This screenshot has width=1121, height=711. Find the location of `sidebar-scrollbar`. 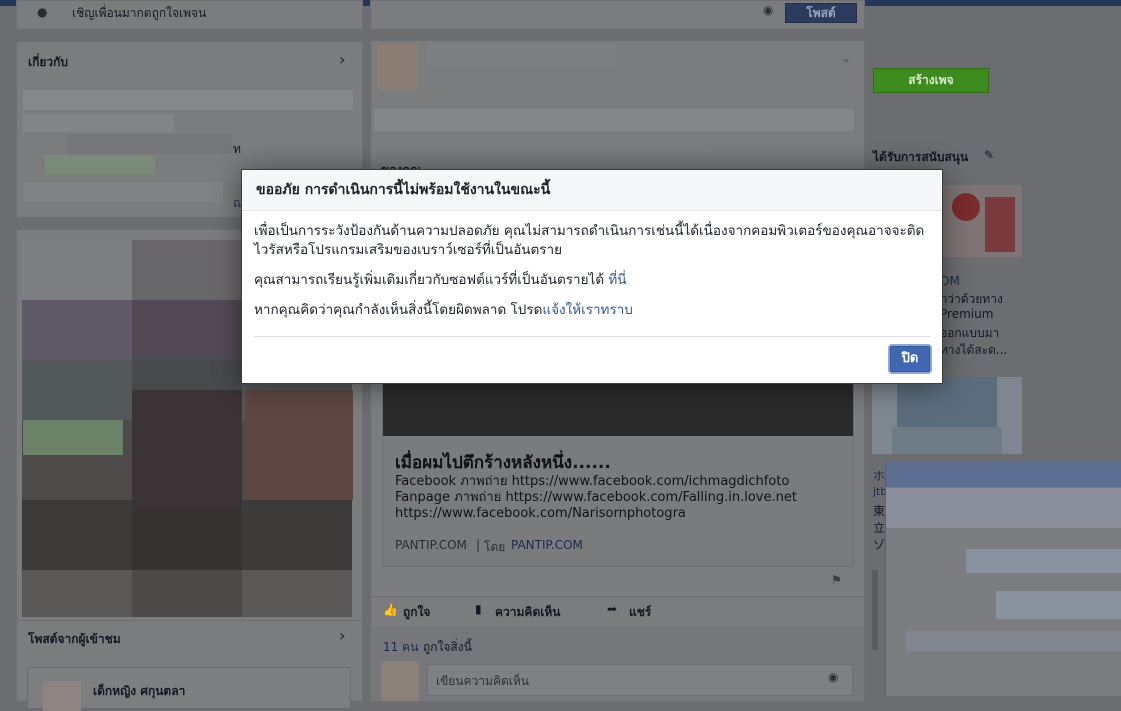

sidebar-scrollbar is located at coordinates (875, 610).